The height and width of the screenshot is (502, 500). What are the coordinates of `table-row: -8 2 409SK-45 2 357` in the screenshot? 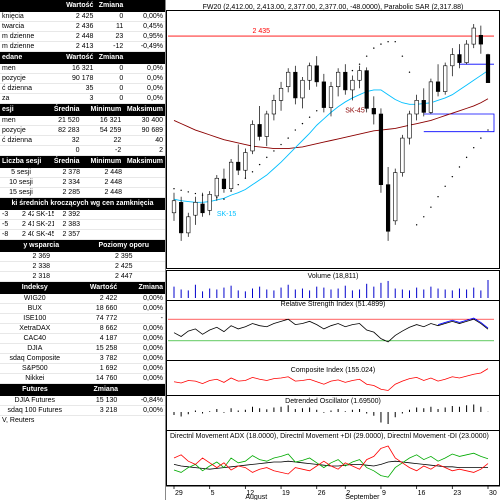 It's located at (82, 235).